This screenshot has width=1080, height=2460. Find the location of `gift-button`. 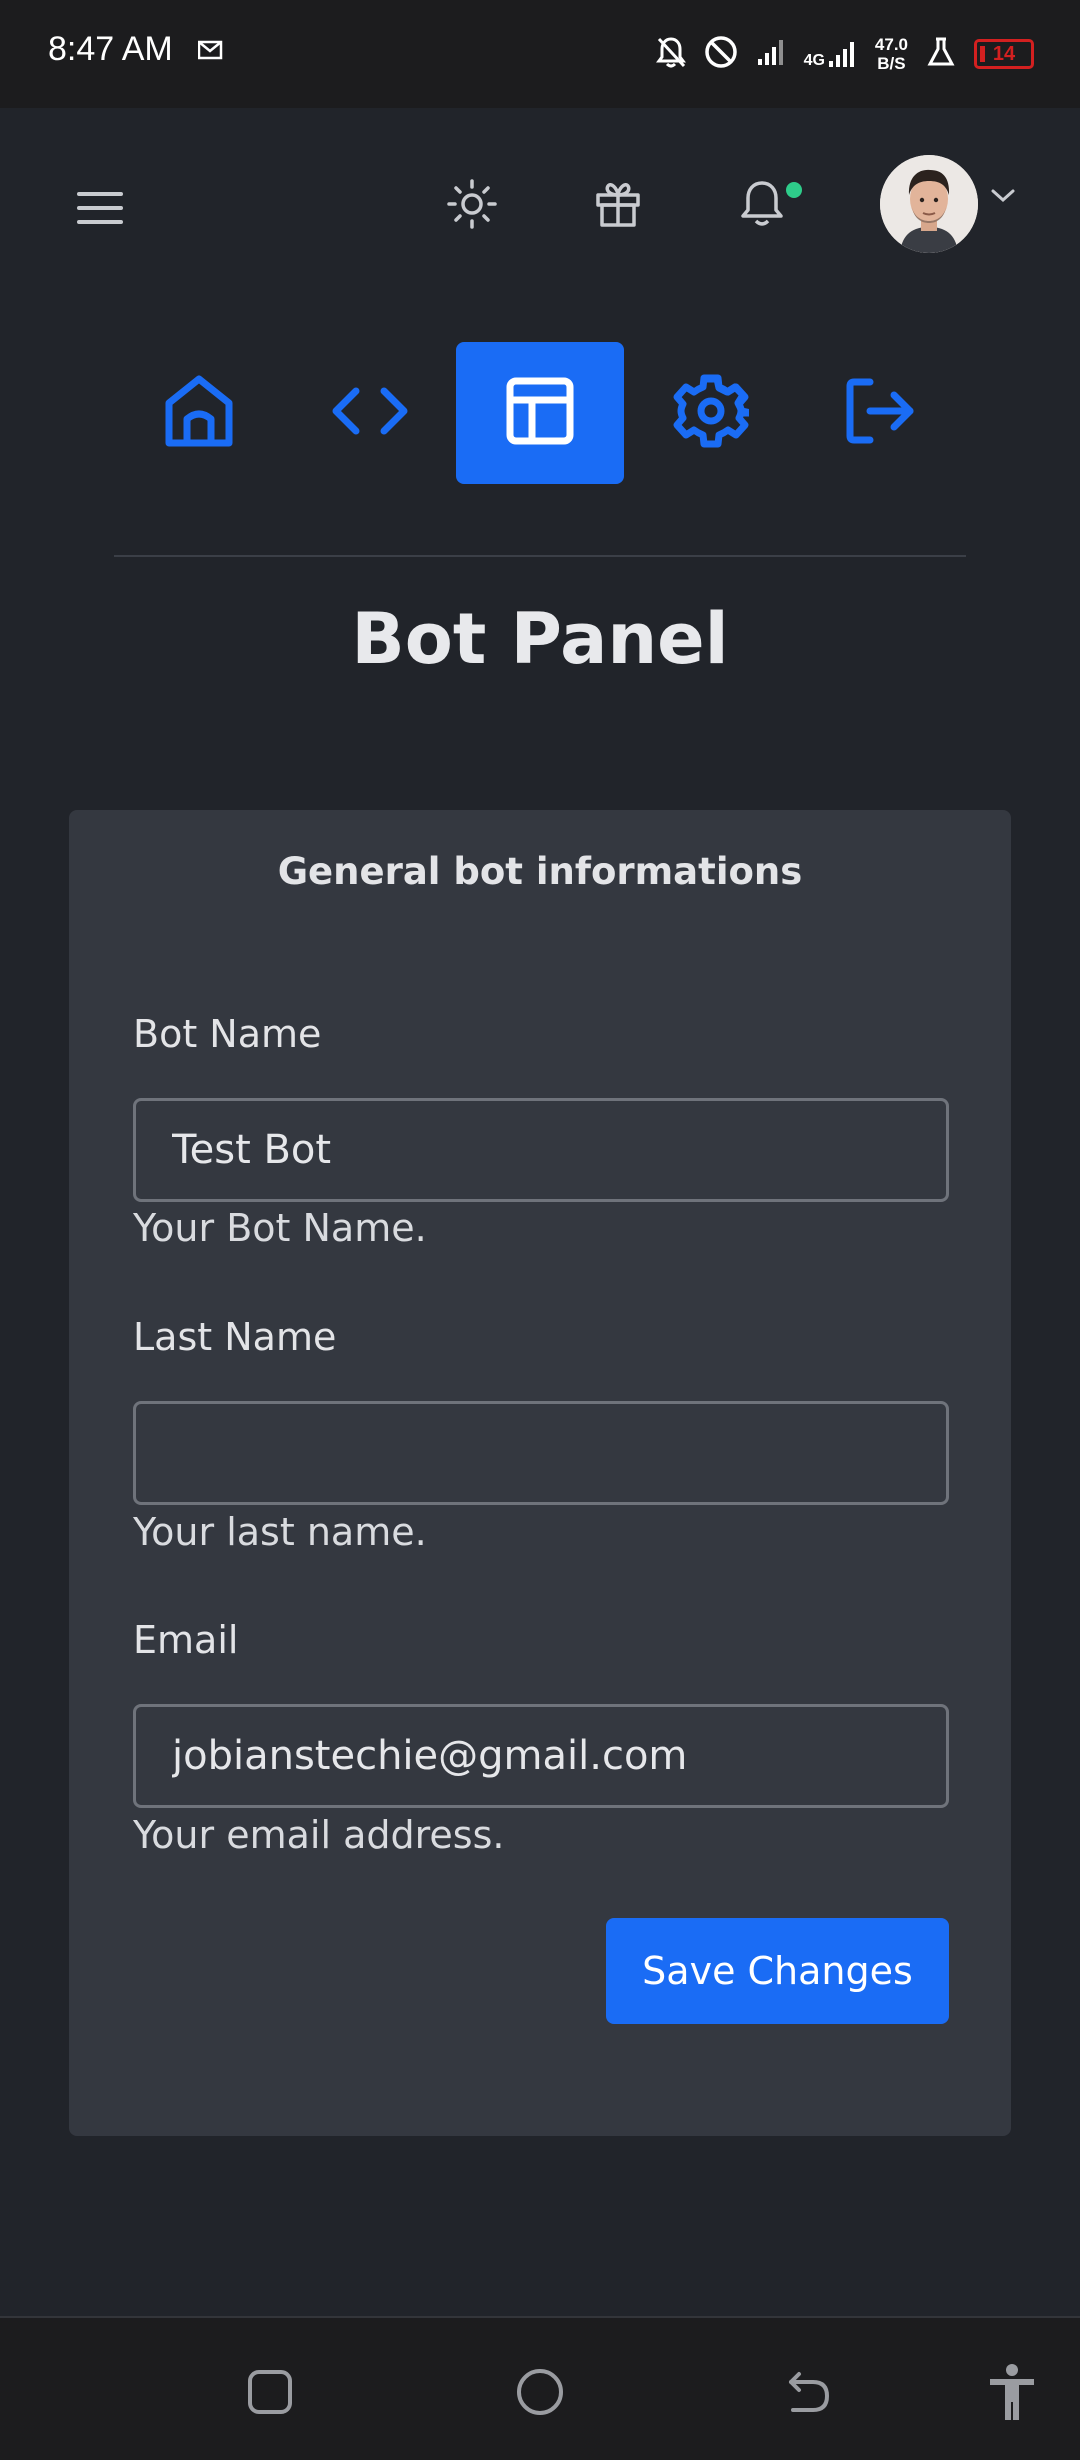

gift-button is located at coordinates (618, 206).